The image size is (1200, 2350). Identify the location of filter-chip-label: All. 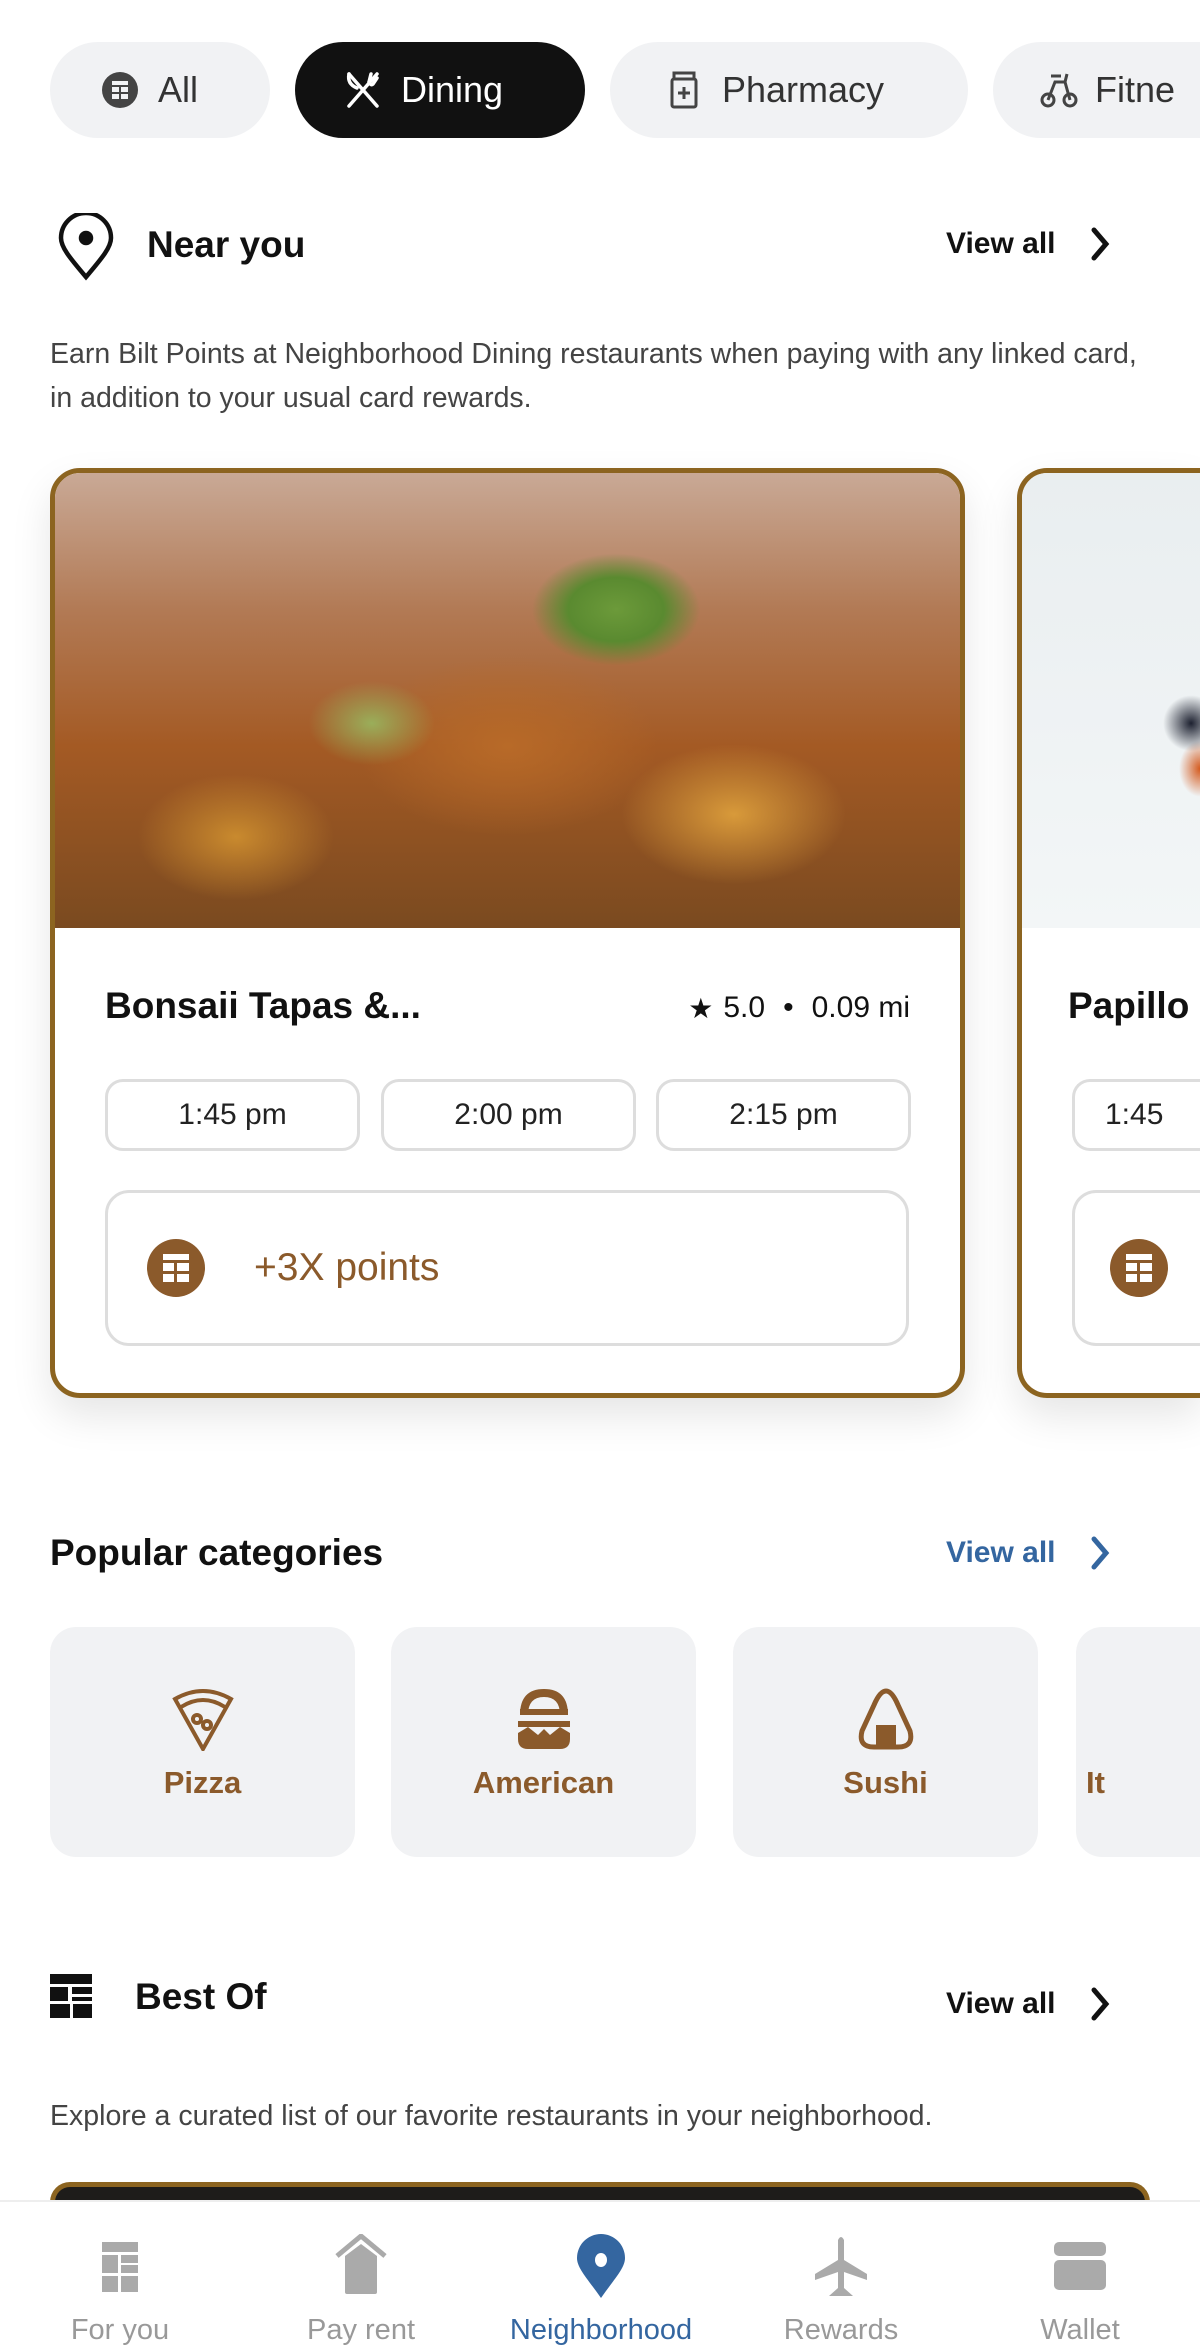
(178, 89).